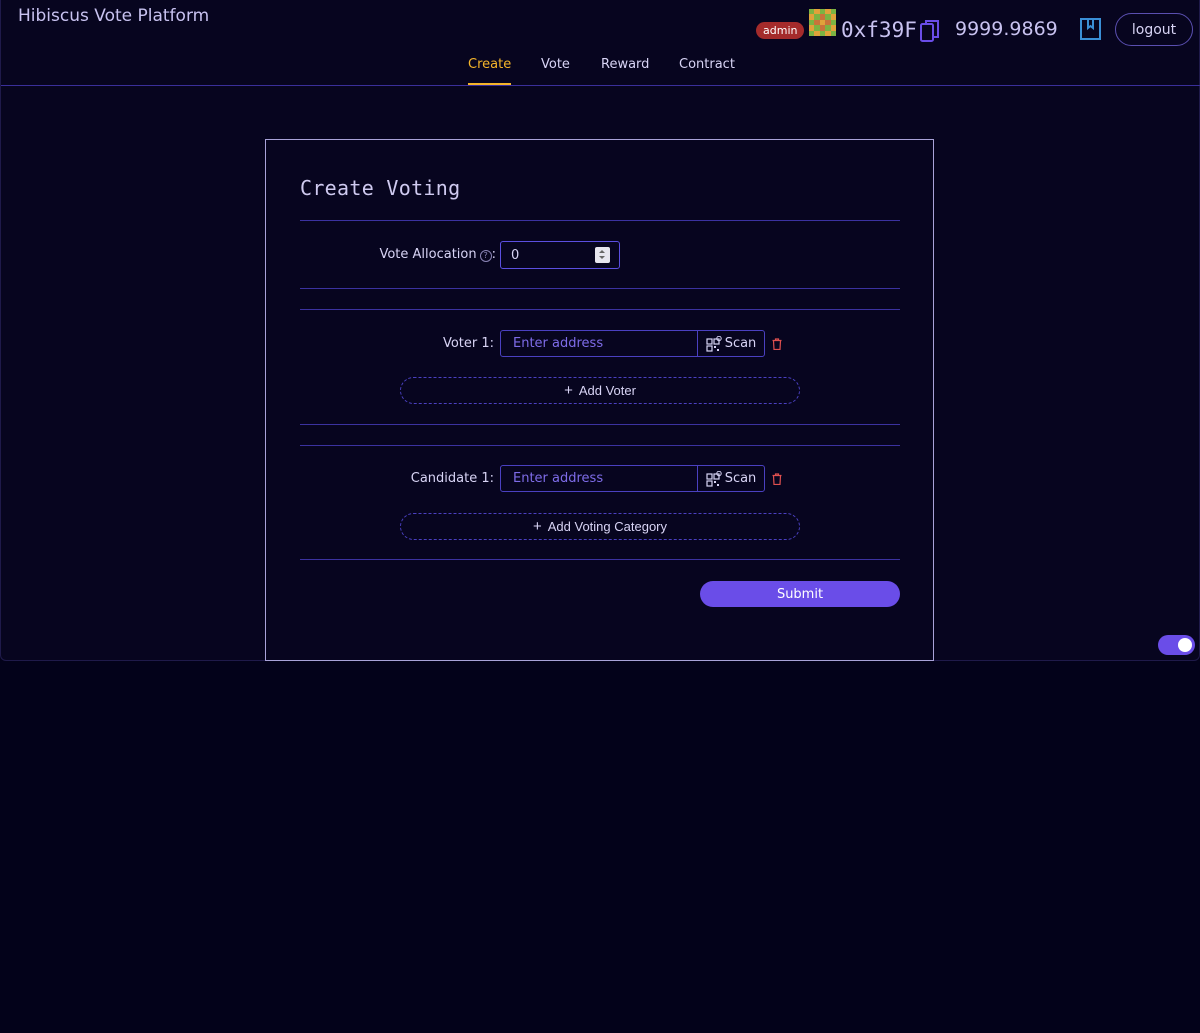  What do you see at coordinates (1144, 643) in the screenshot?
I see `moon-icon` at bounding box center [1144, 643].